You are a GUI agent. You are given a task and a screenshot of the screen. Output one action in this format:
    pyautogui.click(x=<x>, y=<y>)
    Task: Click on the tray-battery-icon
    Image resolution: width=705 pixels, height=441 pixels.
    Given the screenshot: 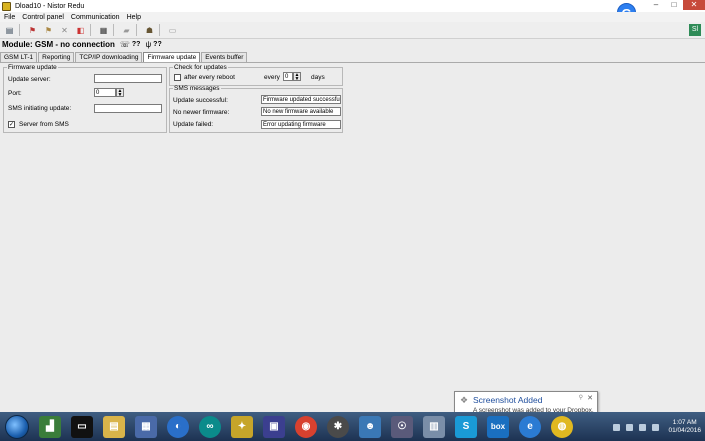 What is the action you would take?
    pyautogui.click(x=643, y=427)
    